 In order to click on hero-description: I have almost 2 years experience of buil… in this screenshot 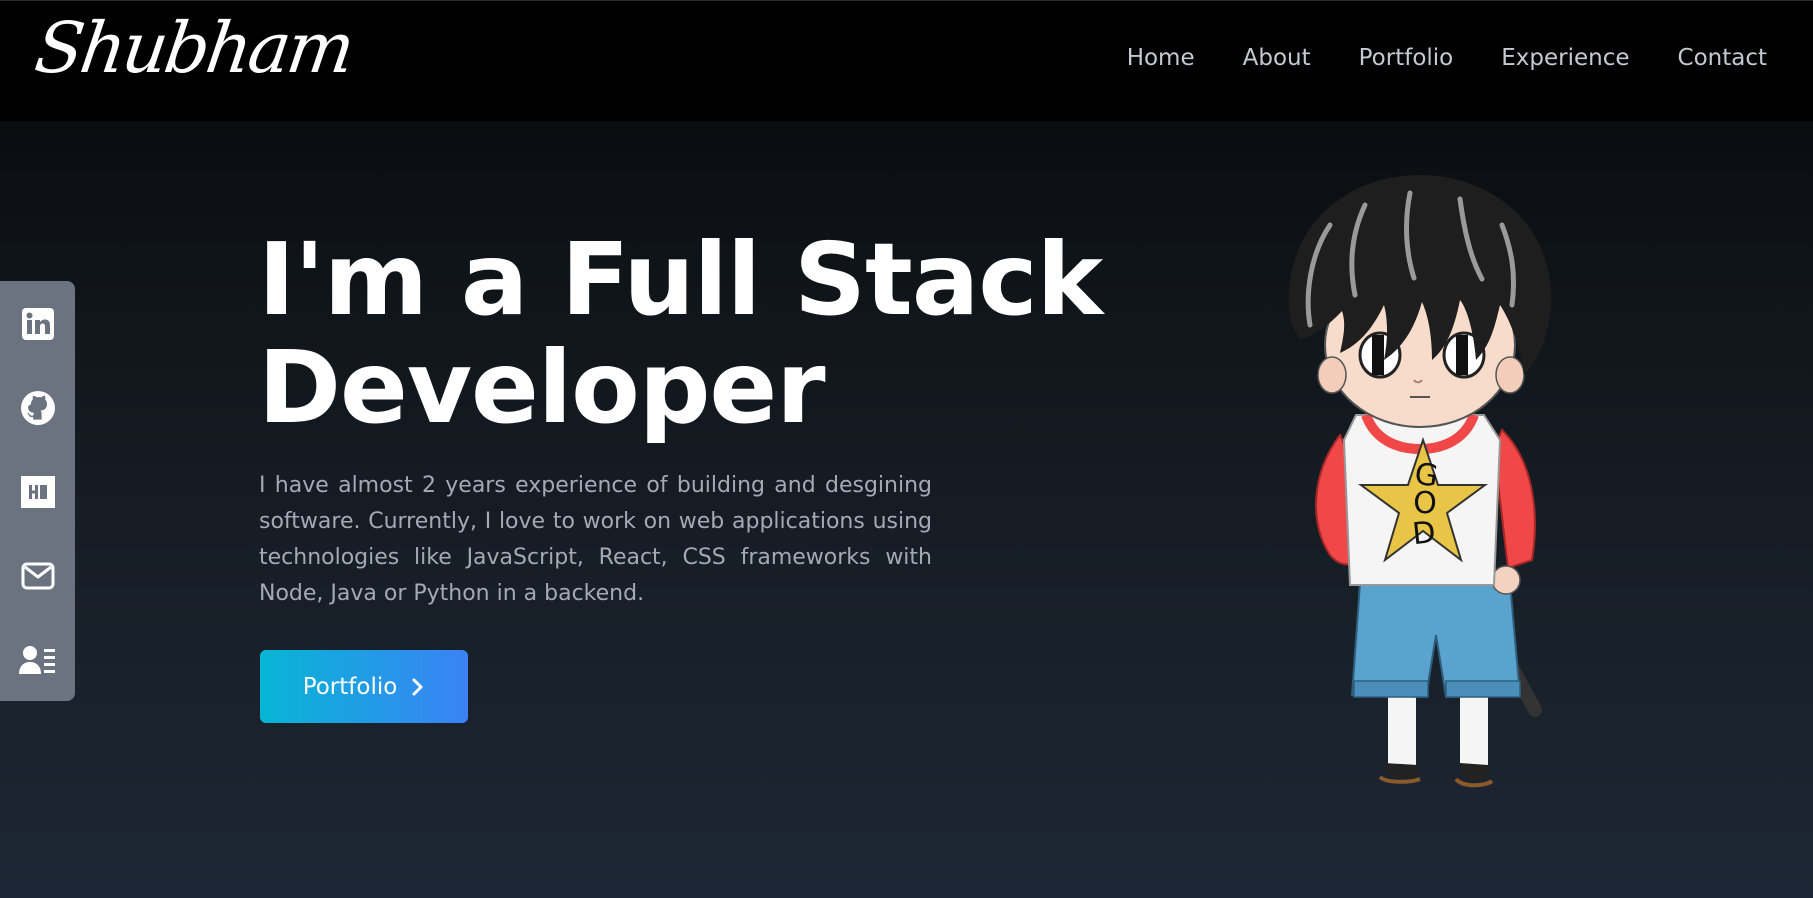, I will do `click(595, 539)`.